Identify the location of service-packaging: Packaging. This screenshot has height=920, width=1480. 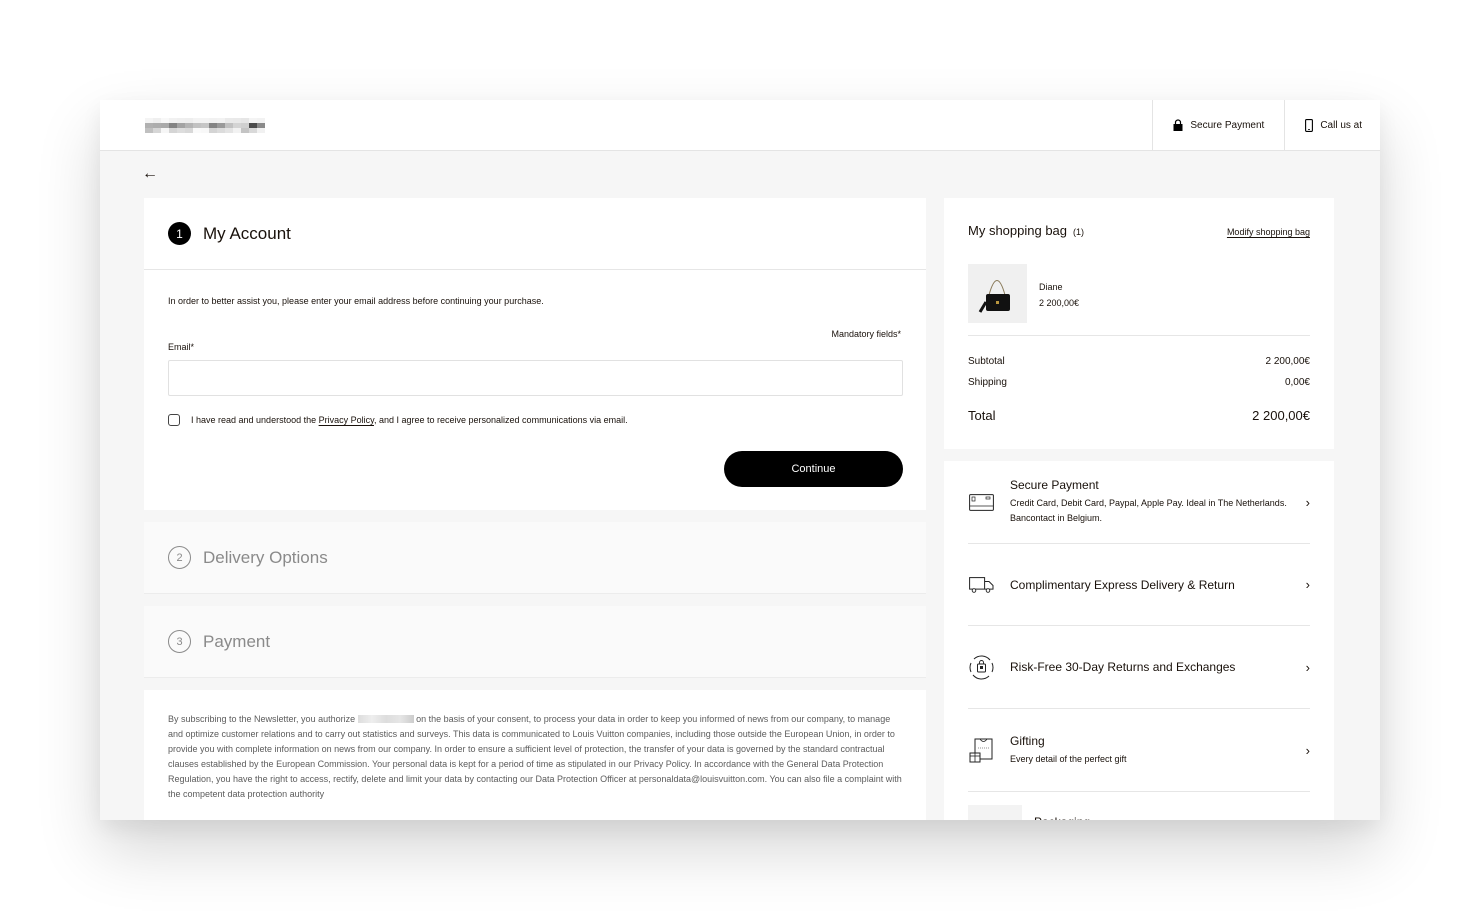
(1139, 812).